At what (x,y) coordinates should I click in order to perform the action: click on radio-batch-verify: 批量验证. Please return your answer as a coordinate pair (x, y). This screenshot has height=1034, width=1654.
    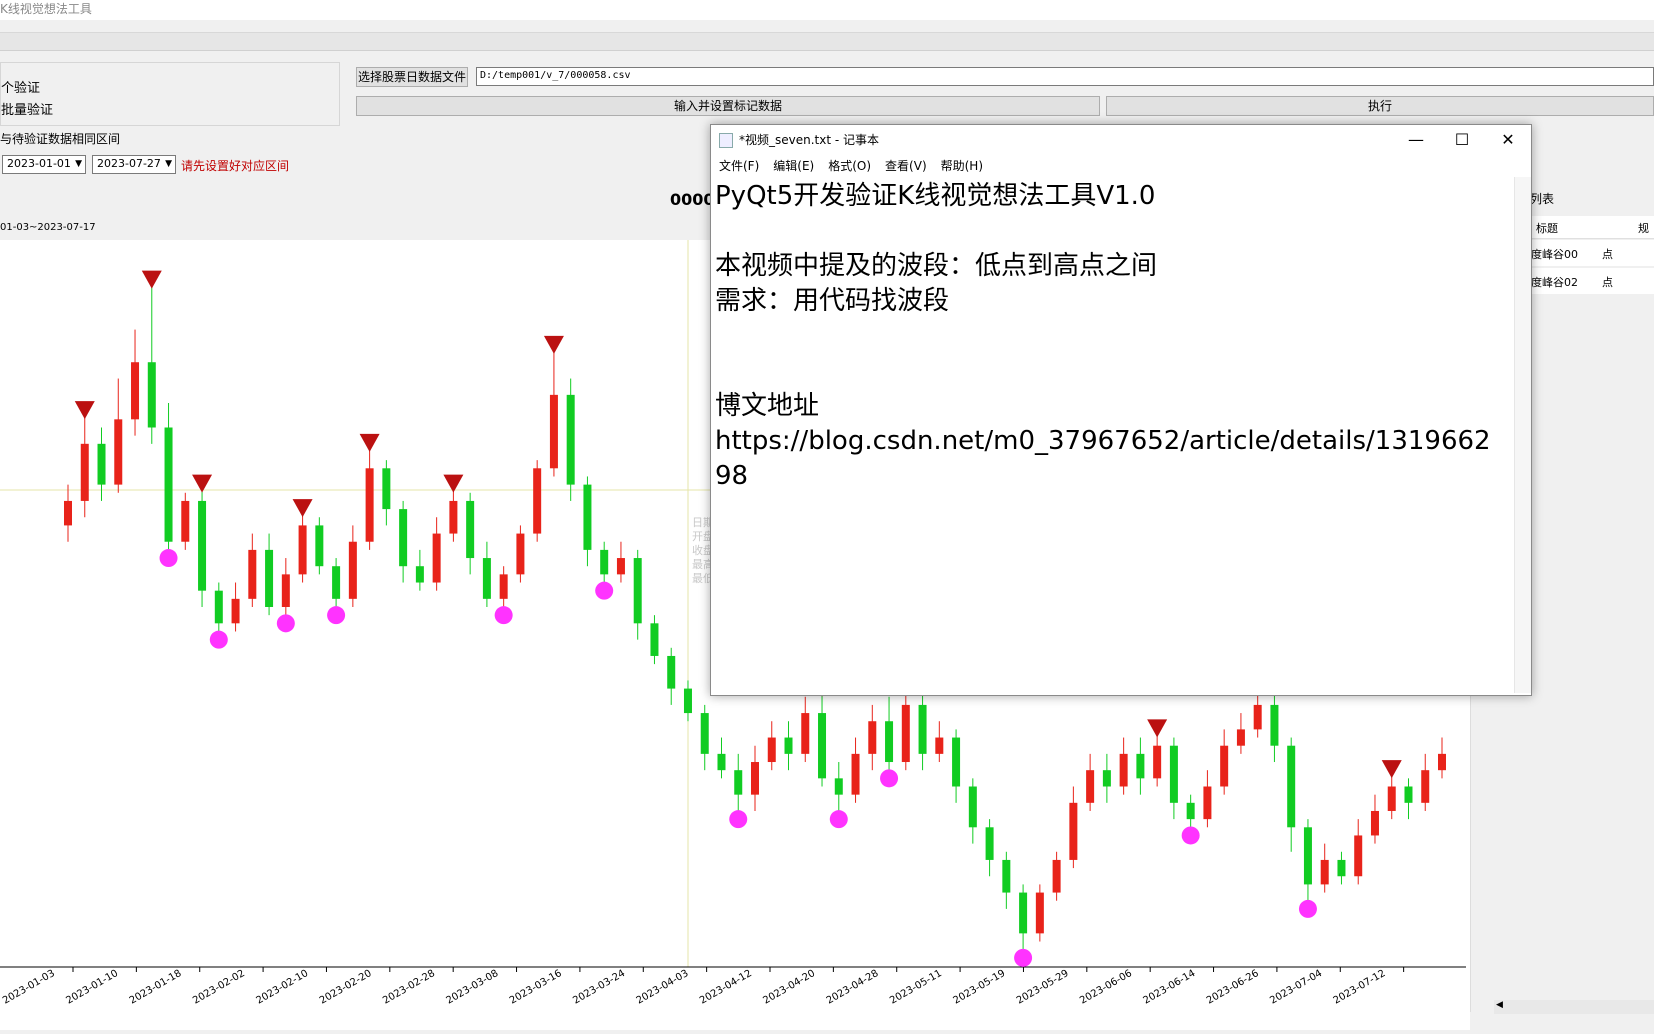
    Looking at the image, I should click on (27, 108).